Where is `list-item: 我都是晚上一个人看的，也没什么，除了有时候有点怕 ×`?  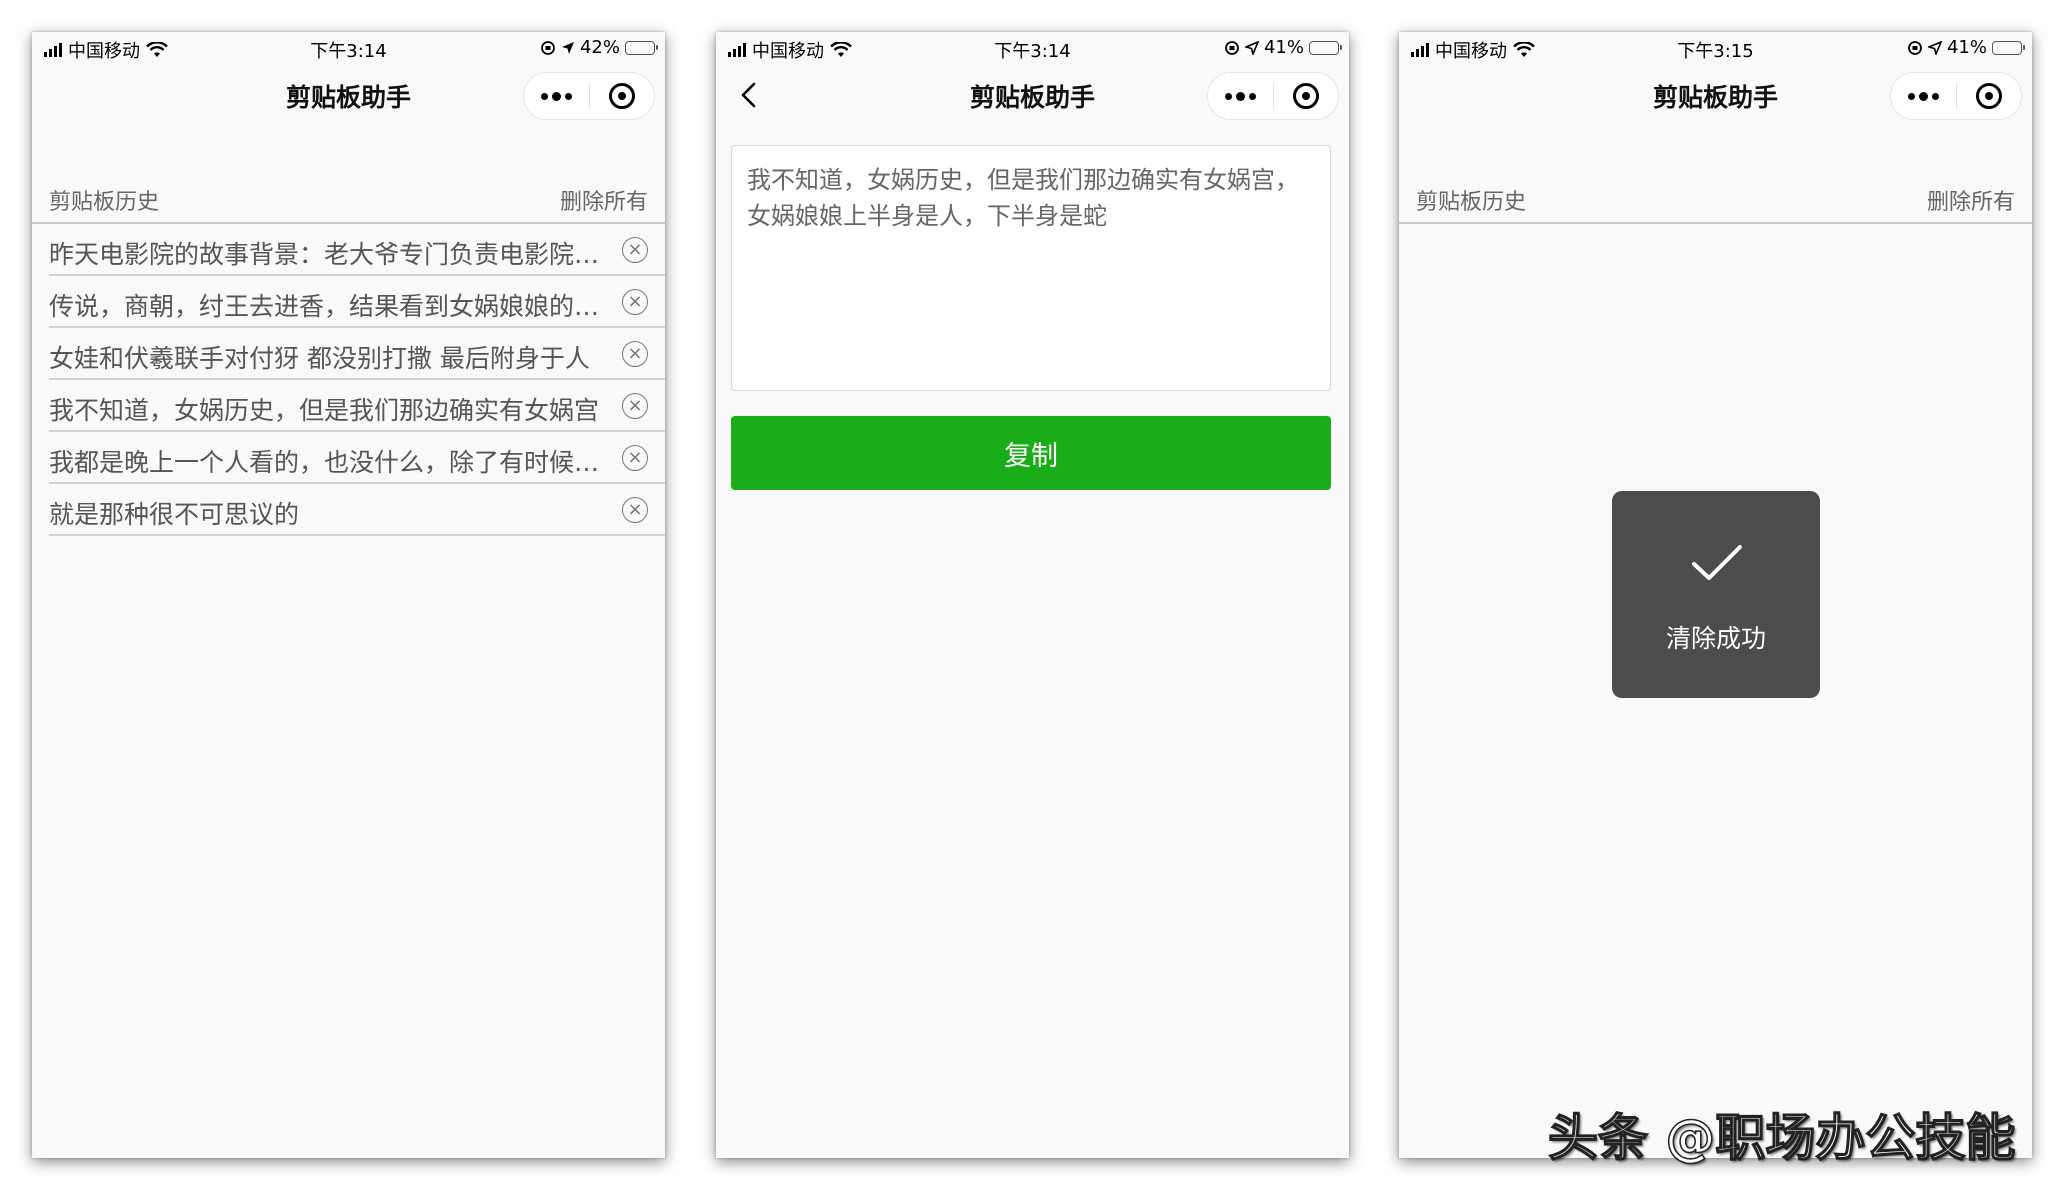 list-item: 我都是晚上一个人看的，也没什么，除了有时候有点怕 × is located at coordinates (357, 458).